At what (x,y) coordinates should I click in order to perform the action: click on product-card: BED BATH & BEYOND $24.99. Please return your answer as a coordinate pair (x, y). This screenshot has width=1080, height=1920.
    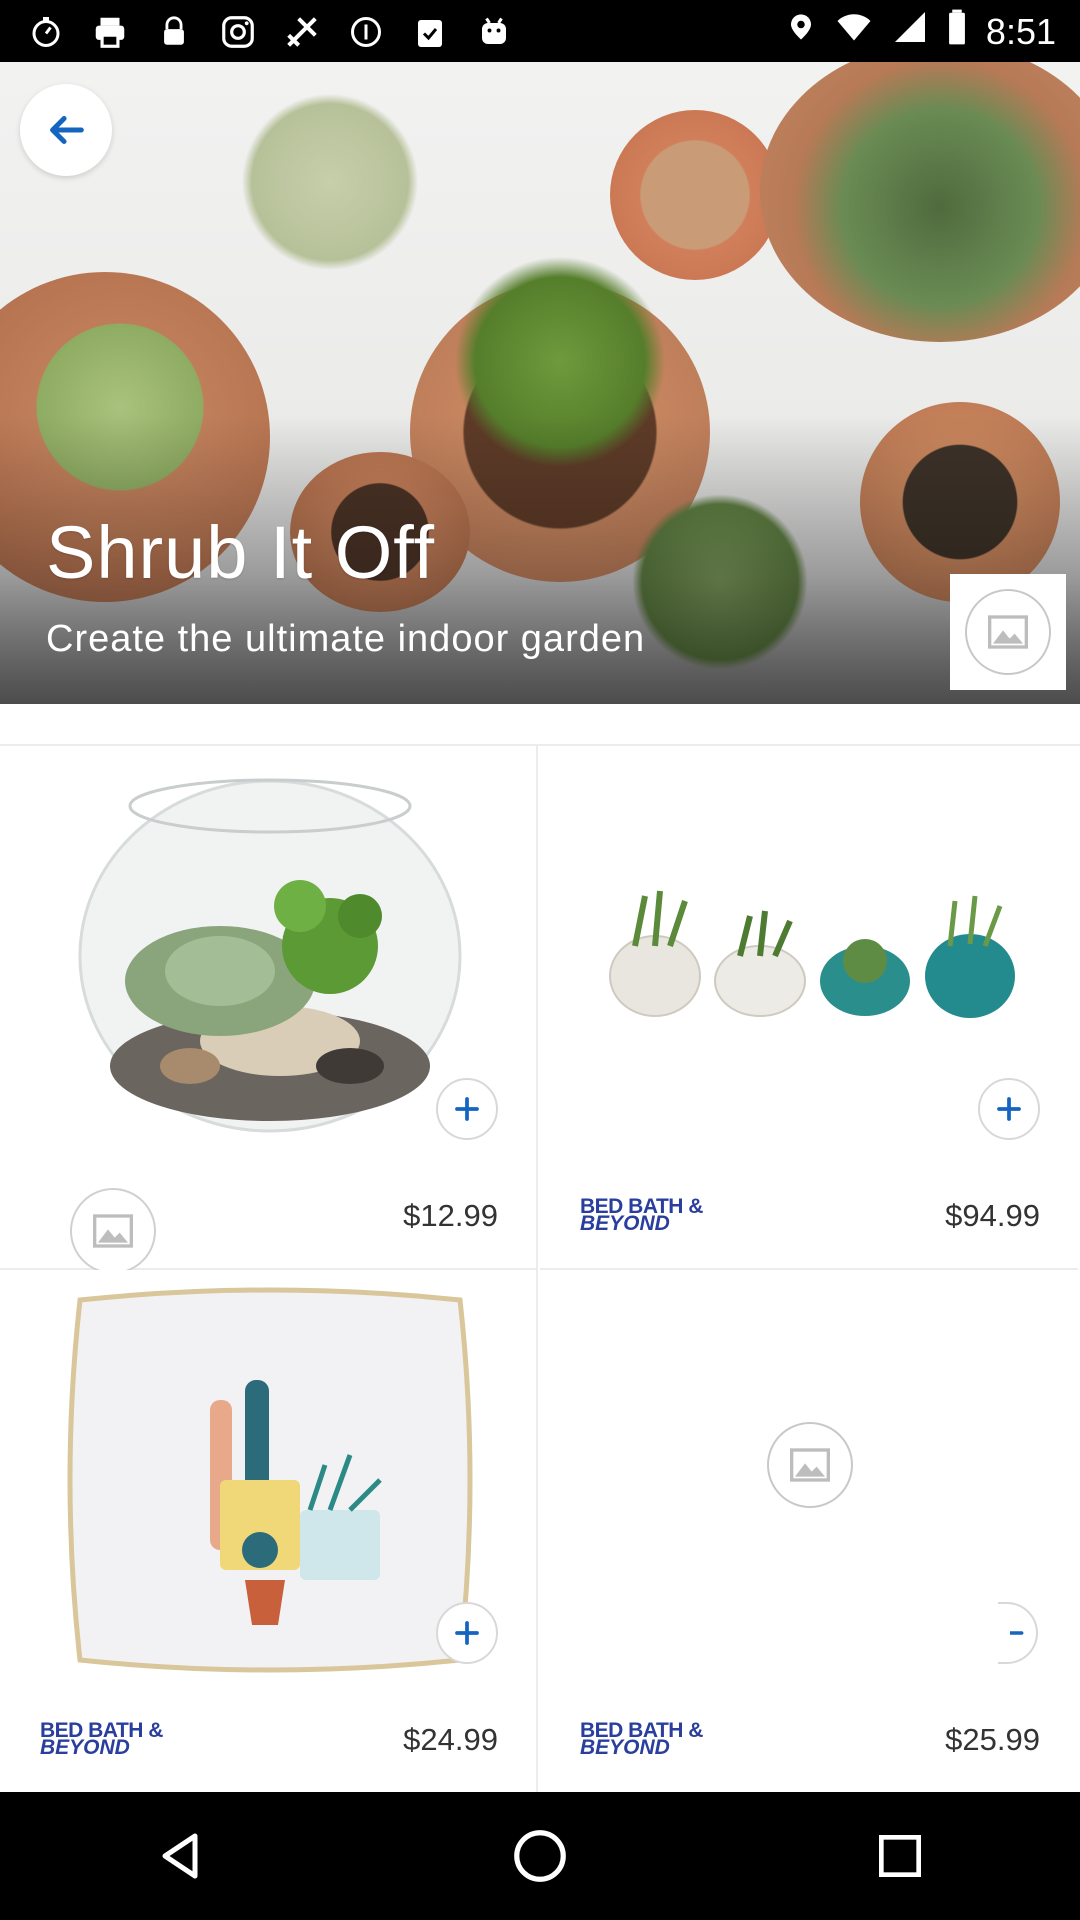
    Looking at the image, I should click on (269, 1532).